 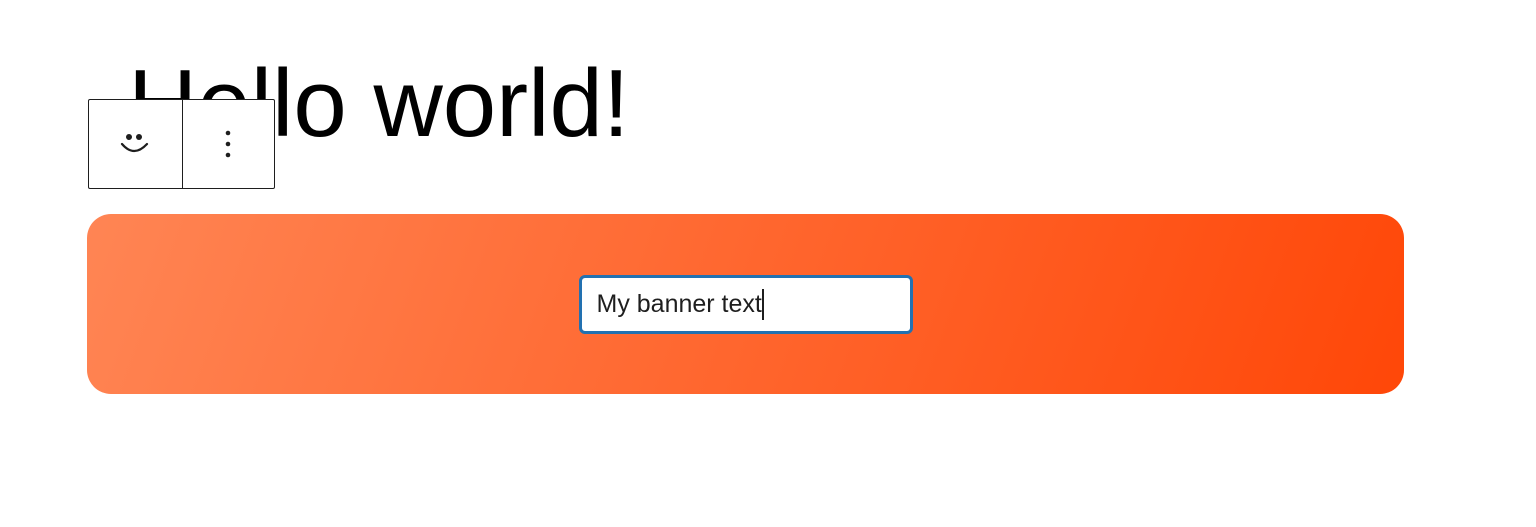 I want to click on text-caret, so click(x=762, y=304).